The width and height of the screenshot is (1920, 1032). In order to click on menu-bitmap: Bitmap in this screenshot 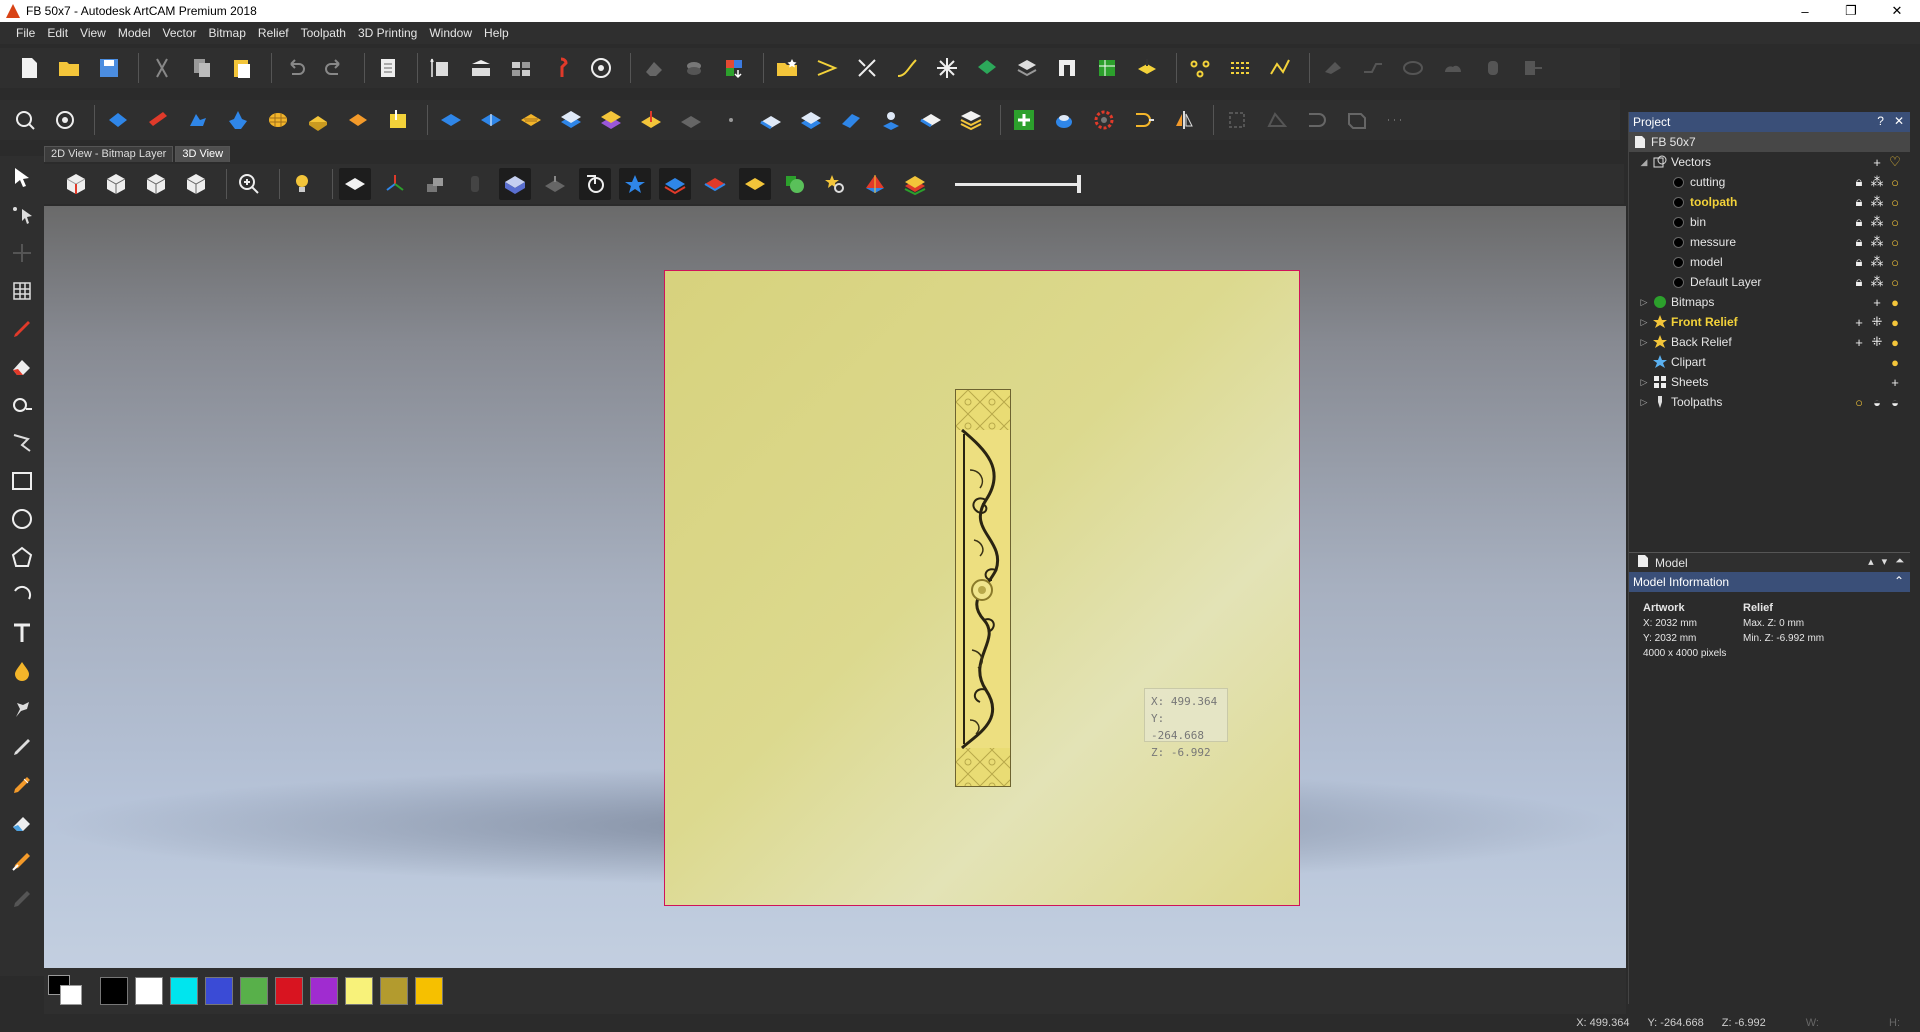, I will do `click(227, 33)`.